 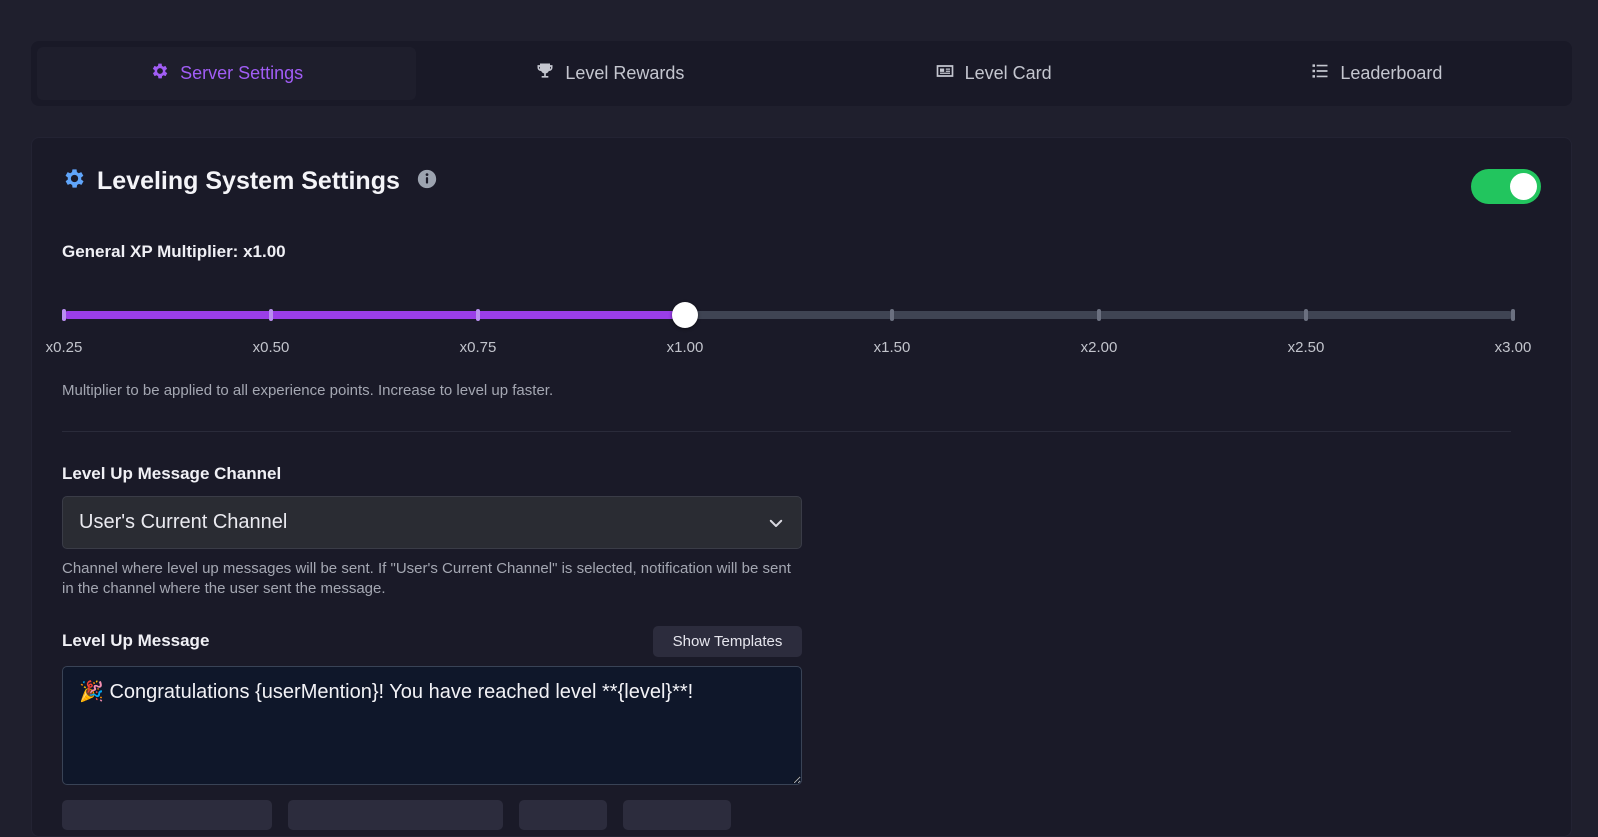 I want to click on show-templates-button: Show Templates, so click(x=727, y=641).